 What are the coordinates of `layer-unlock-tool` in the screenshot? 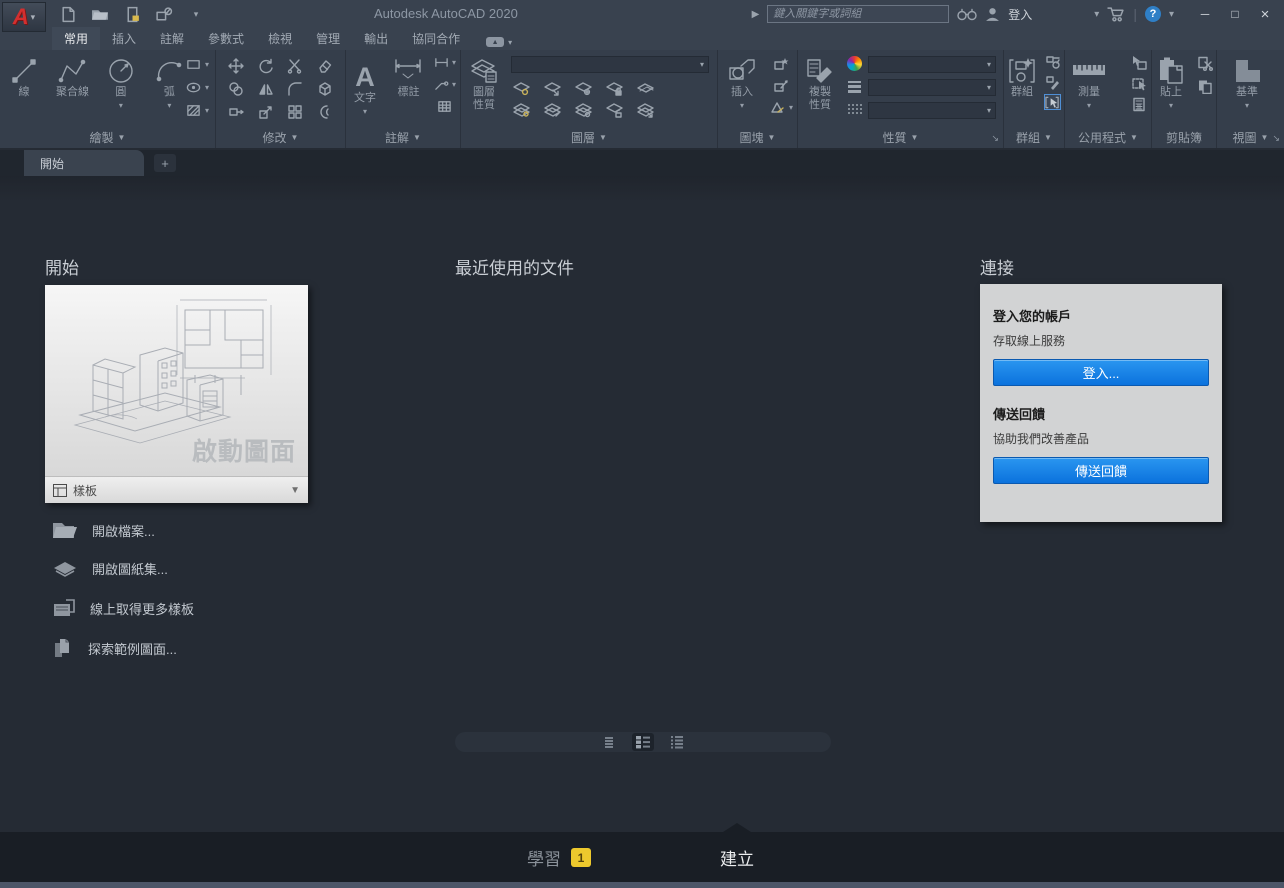 It's located at (614, 110).